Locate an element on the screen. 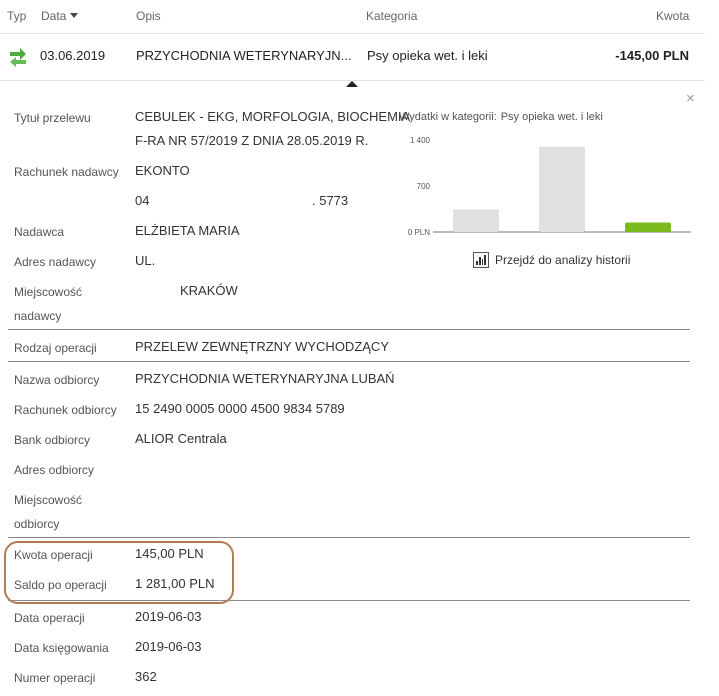 Image resolution: width=719 pixels, height=696 pixels. chart-title-label: Wydatki w kategorii: is located at coordinates (448, 117).